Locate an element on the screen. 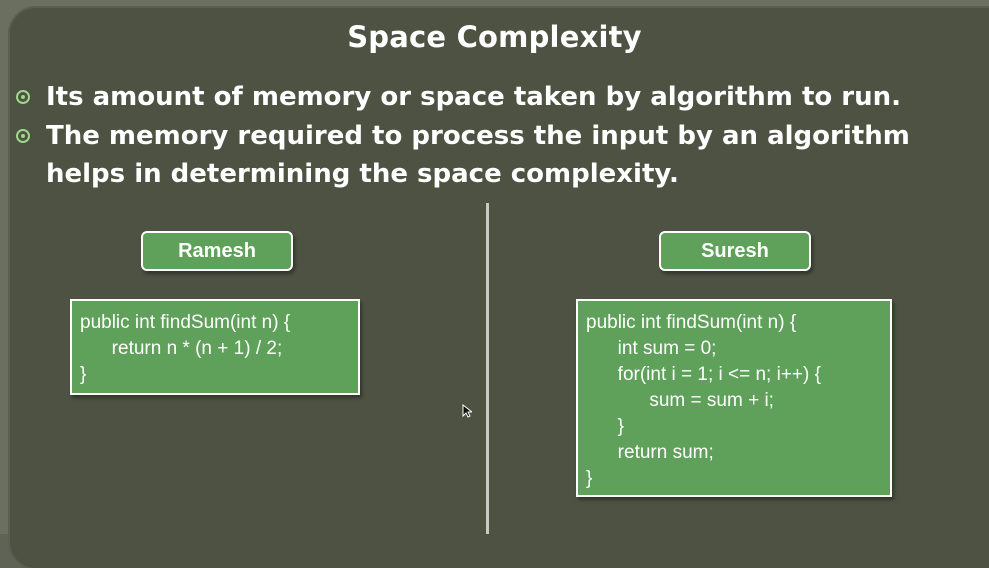 This screenshot has width=989, height=568. vertical-divider is located at coordinates (487, 368).